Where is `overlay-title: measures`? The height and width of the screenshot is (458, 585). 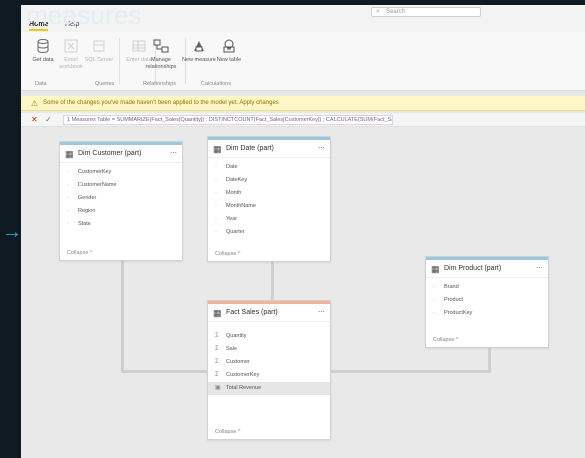 overlay-title: measures is located at coordinates (84, 15).